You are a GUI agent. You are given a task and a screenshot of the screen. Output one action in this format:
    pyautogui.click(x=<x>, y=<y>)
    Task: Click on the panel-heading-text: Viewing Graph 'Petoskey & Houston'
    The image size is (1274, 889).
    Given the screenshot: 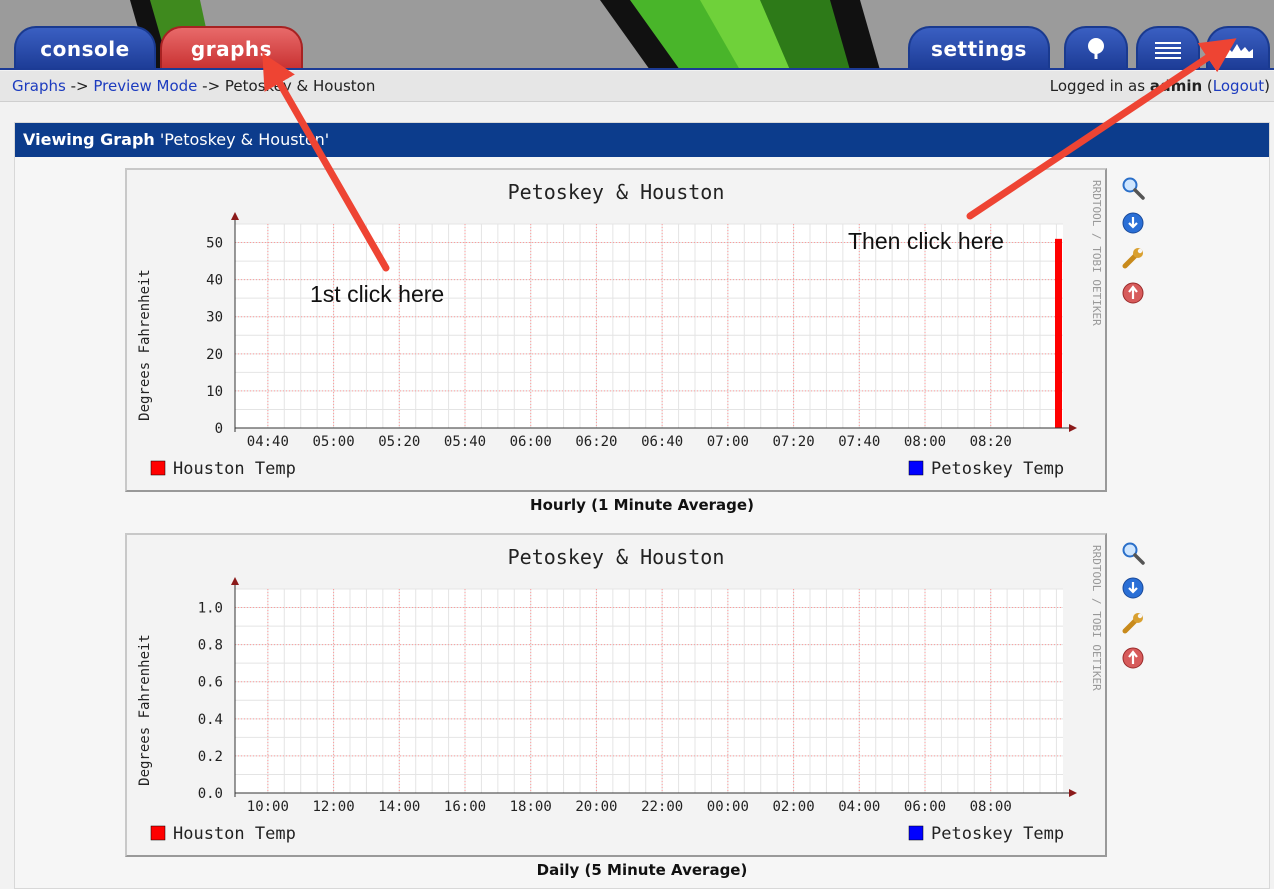 What is the action you would take?
    pyautogui.click(x=176, y=139)
    